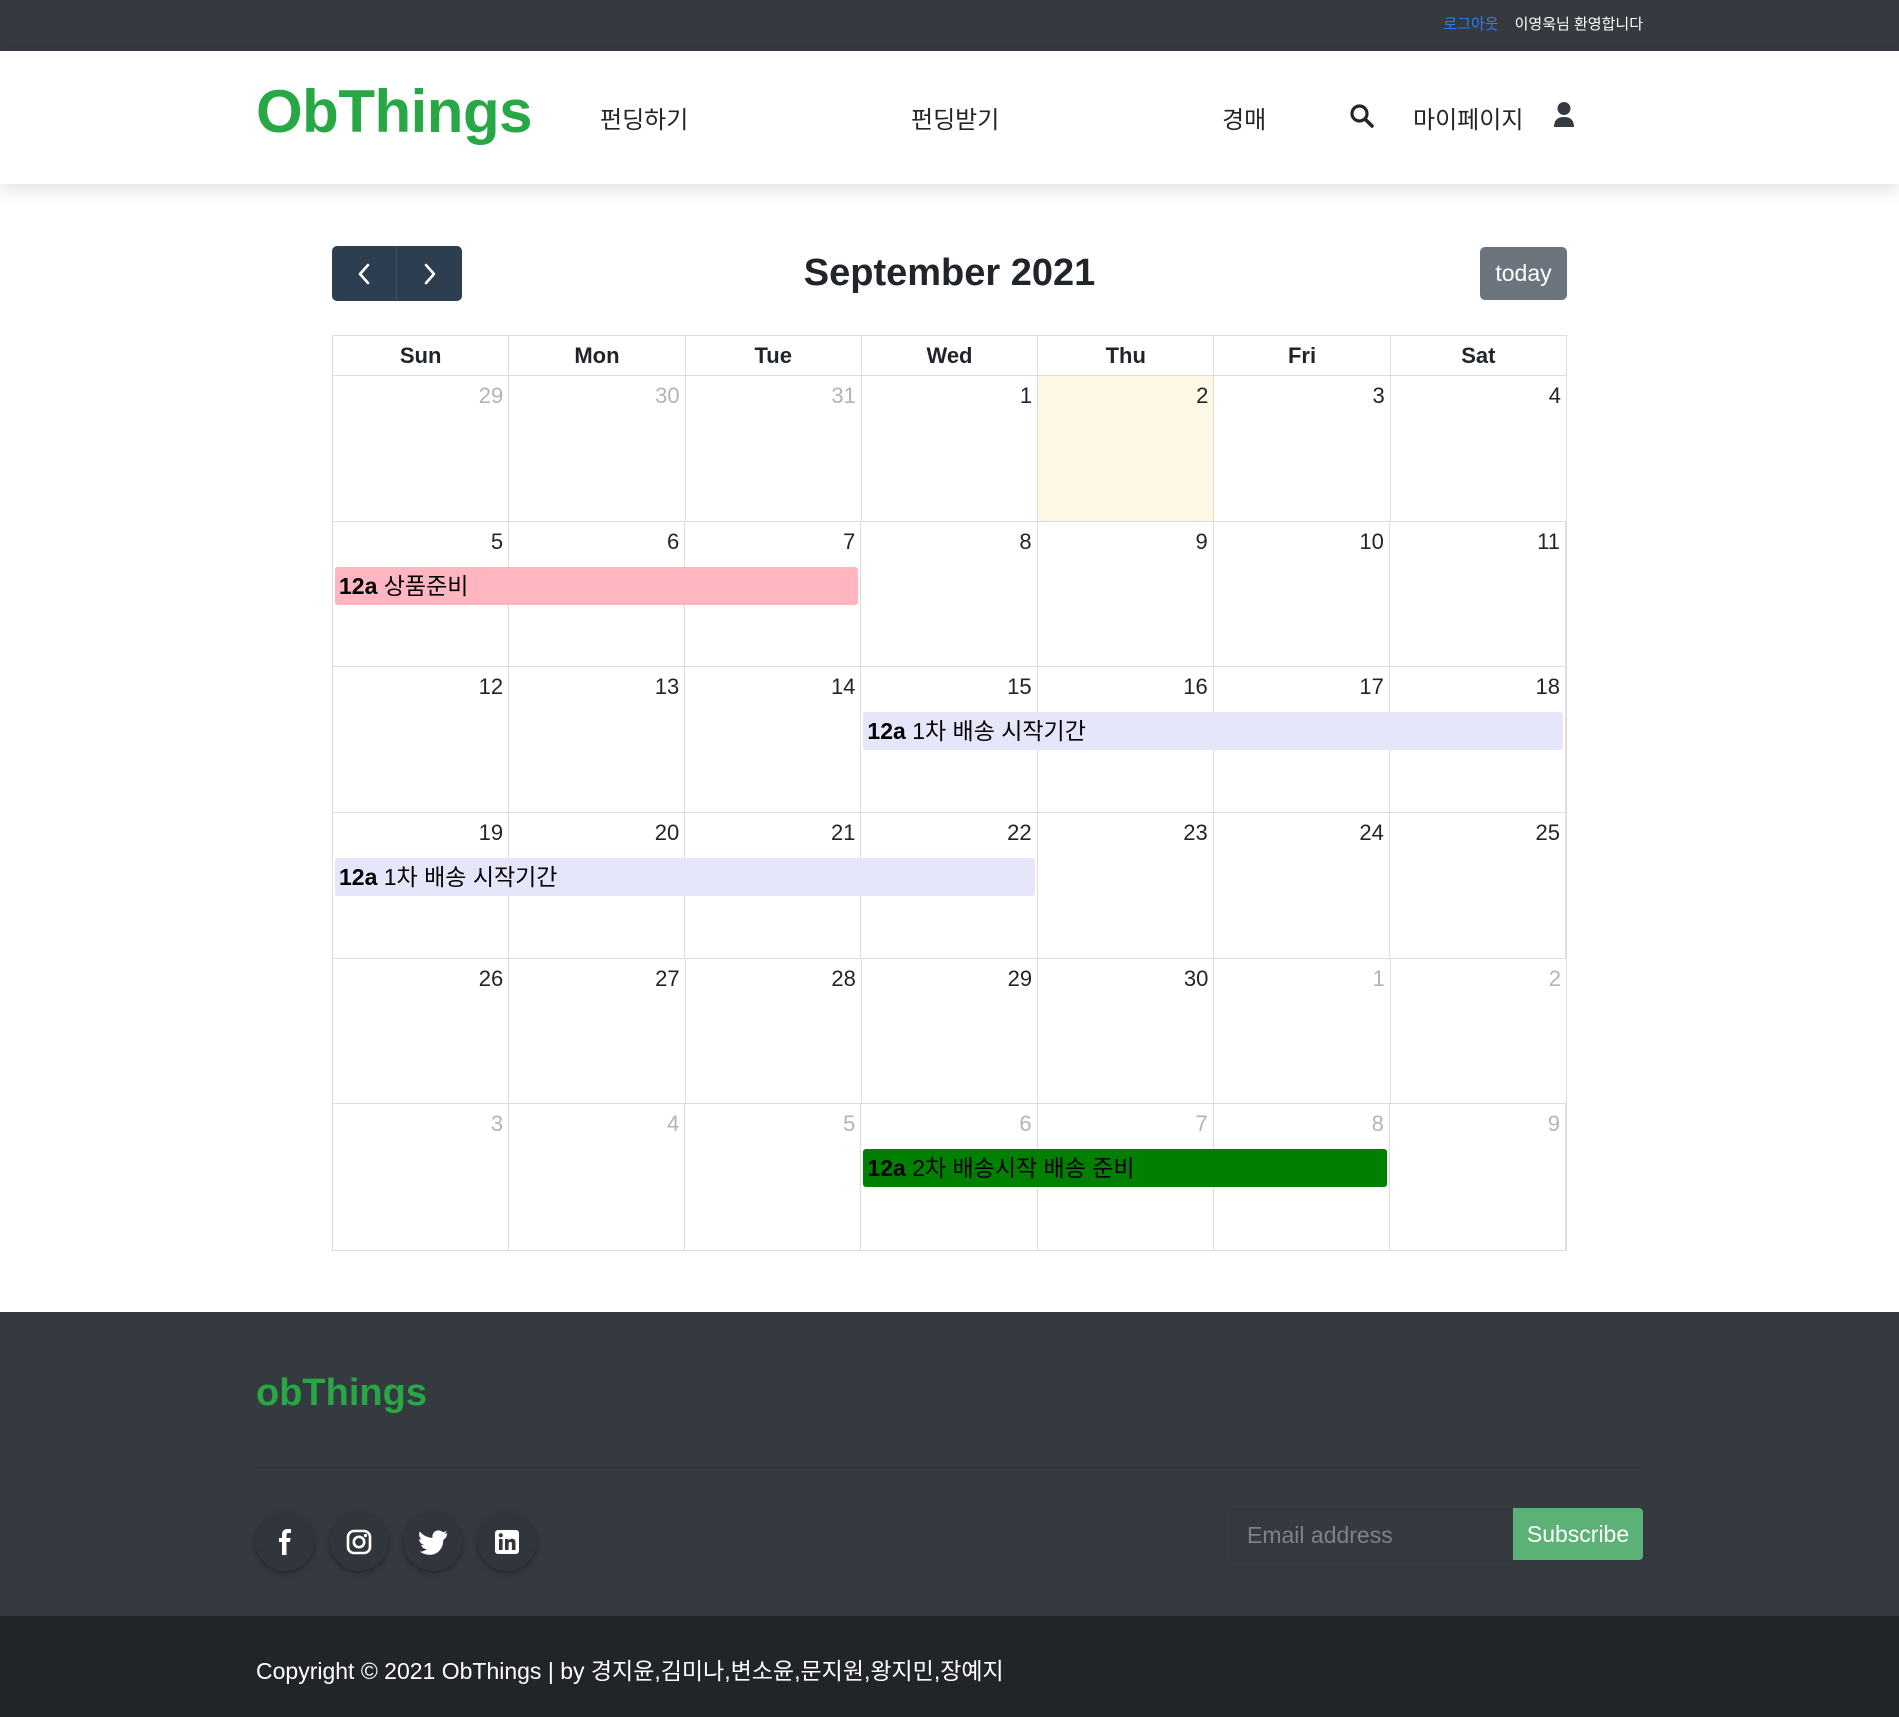 Image resolution: width=1899 pixels, height=1717 pixels. I want to click on calendar-day-cell: 10, so click(1302, 594).